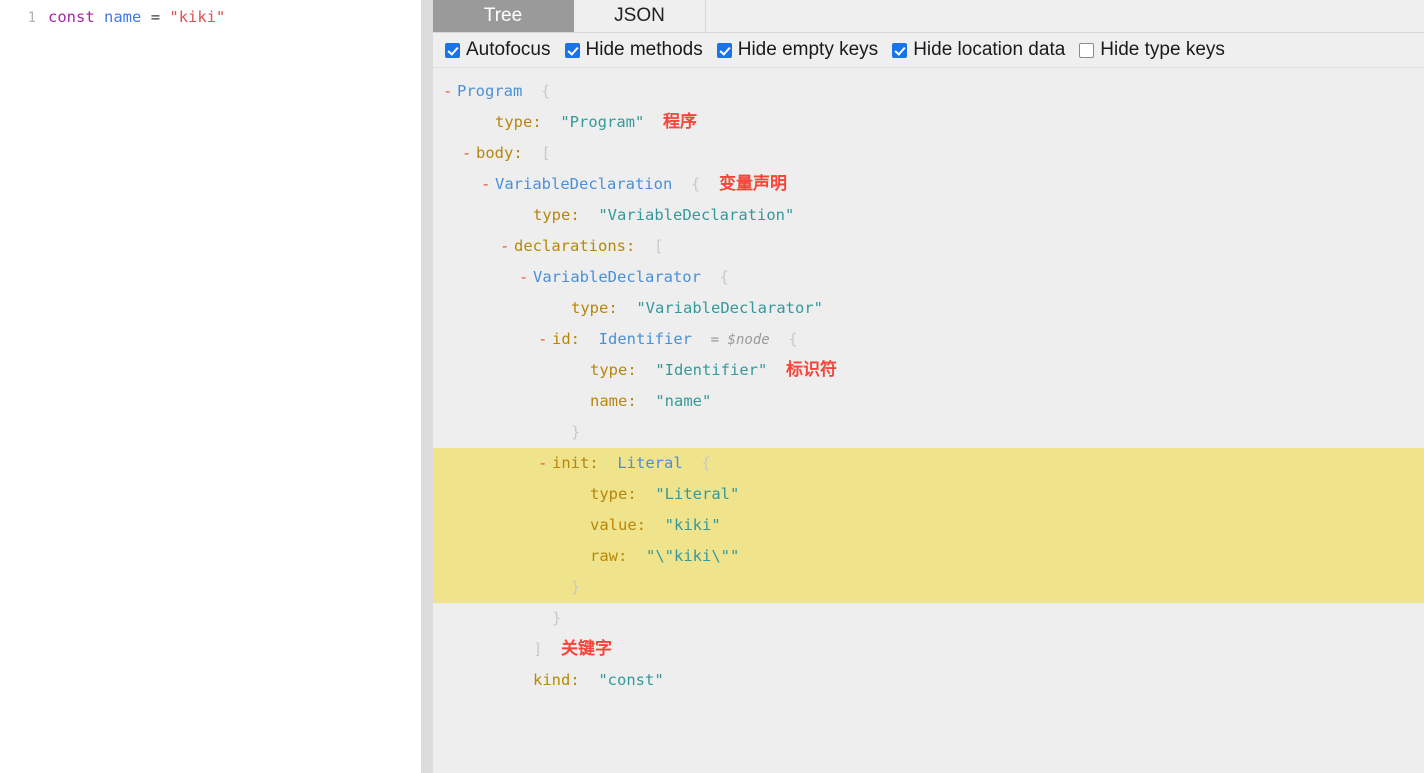 The height and width of the screenshot is (773, 1424). I want to click on editor-vertical-scrollbar, so click(424, 386).